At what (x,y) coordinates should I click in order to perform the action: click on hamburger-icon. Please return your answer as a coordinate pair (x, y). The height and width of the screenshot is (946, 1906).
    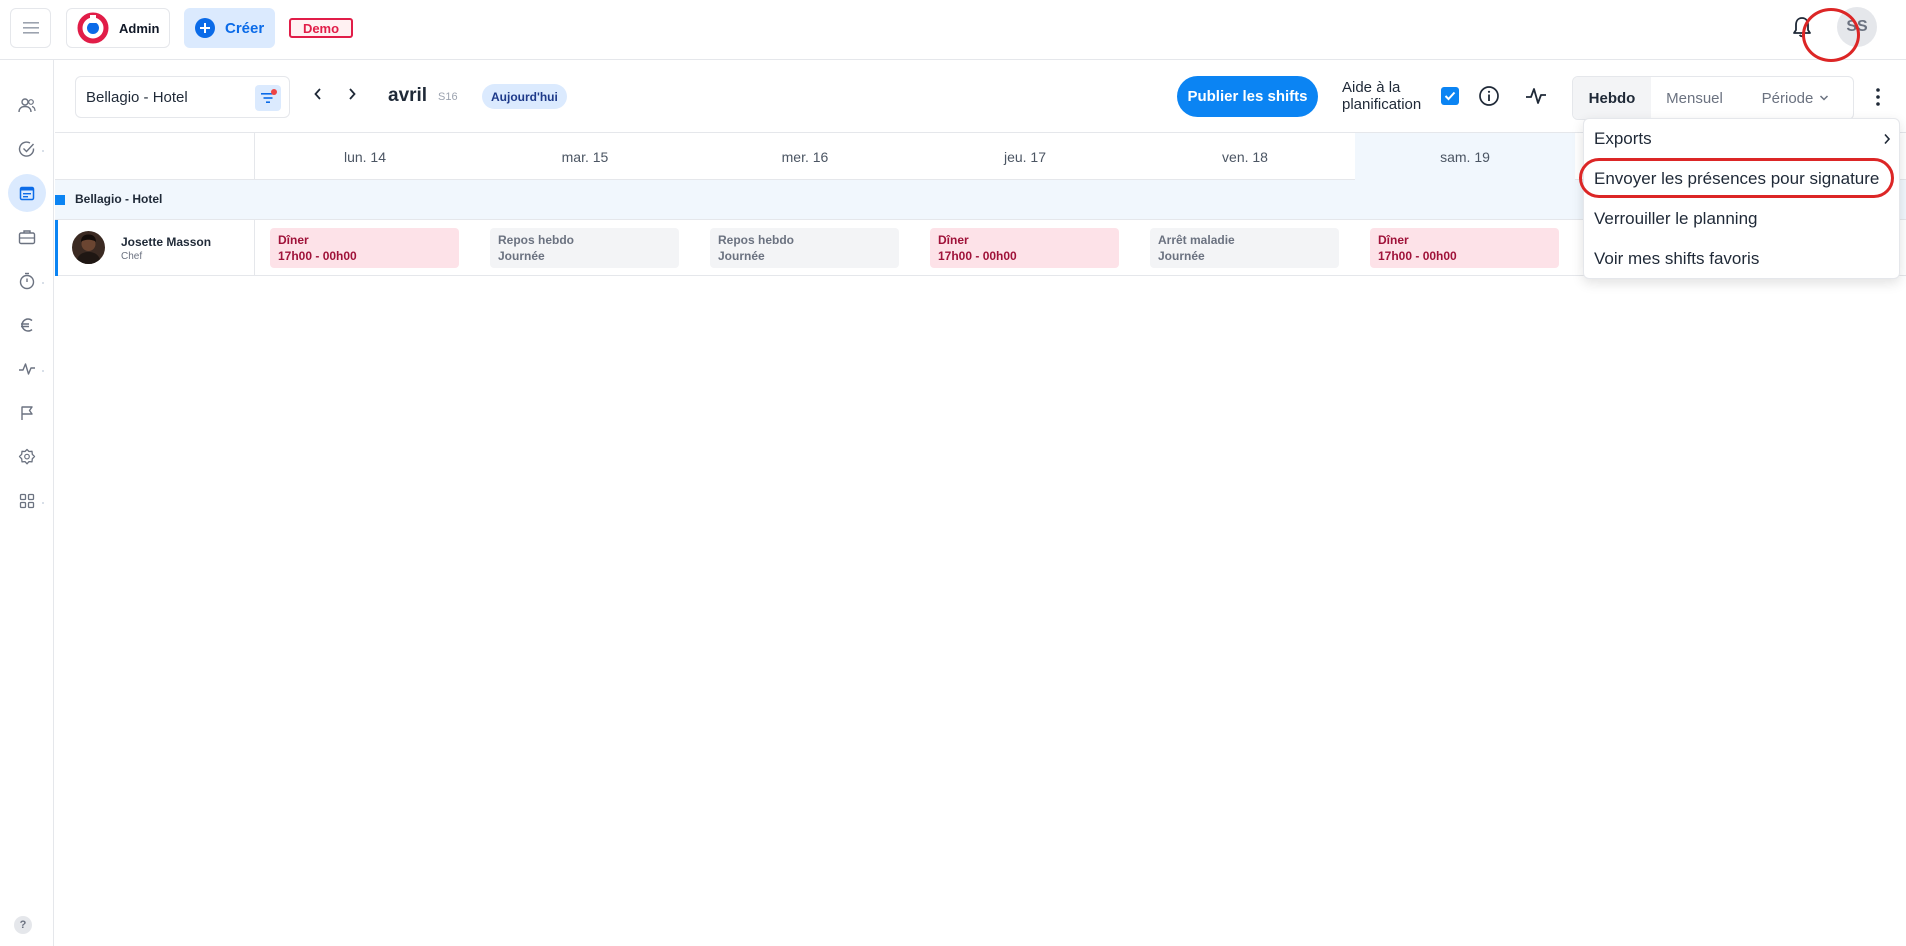
    Looking at the image, I should click on (30, 28).